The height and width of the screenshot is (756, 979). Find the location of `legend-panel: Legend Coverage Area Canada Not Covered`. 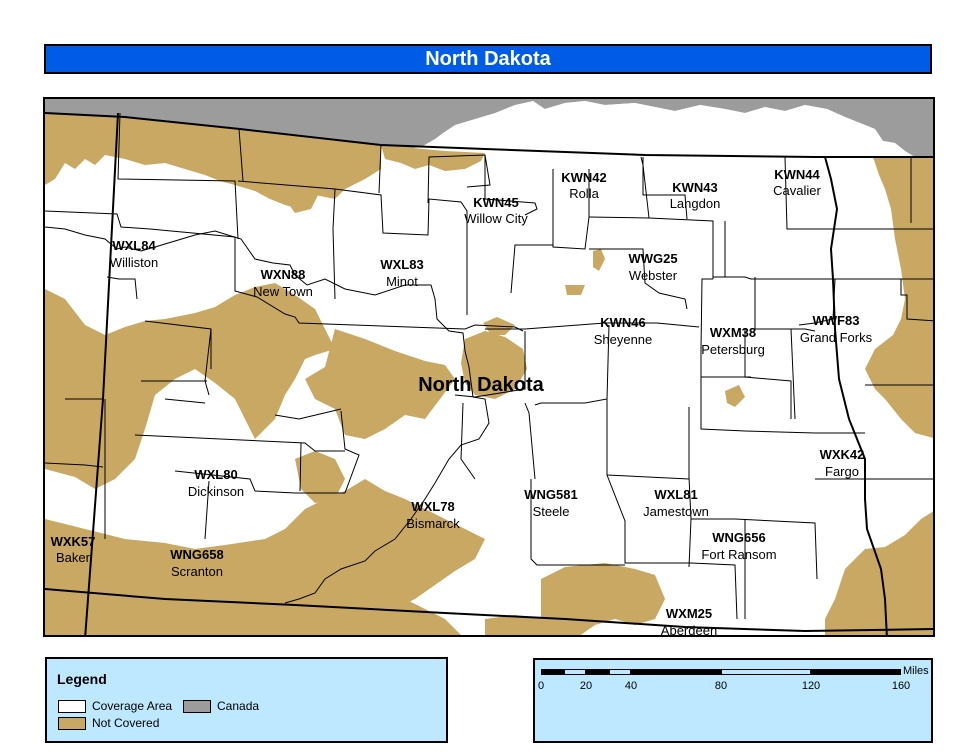

legend-panel: Legend Coverage Area Canada Not Covered is located at coordinates (246, 700).